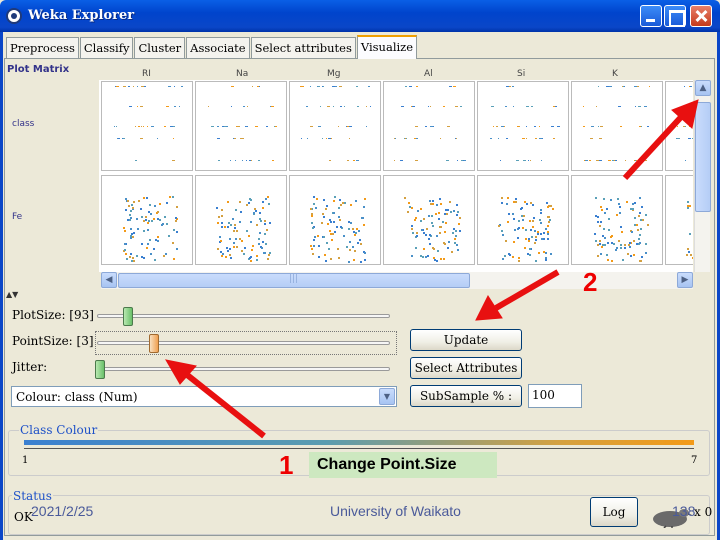 Image resolution: width=720 pixels, height=540 pixels. I want to click on column-label-ri: RI, so click(146, 74).